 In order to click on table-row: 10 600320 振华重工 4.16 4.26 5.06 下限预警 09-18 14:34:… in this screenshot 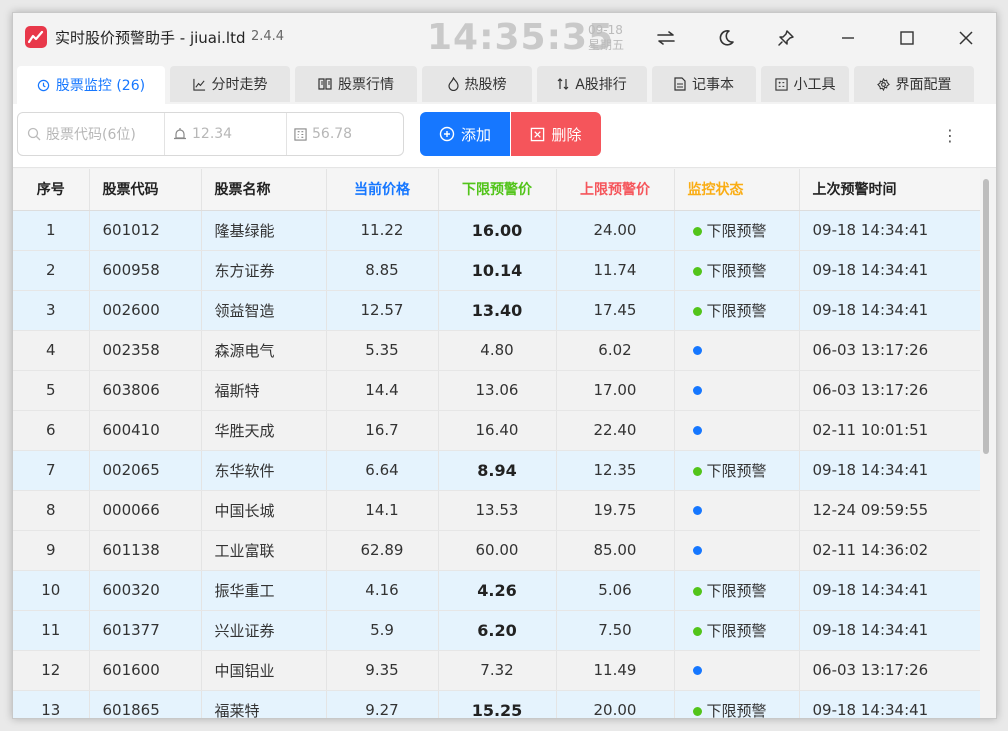, I will do `click(496, 590)`.